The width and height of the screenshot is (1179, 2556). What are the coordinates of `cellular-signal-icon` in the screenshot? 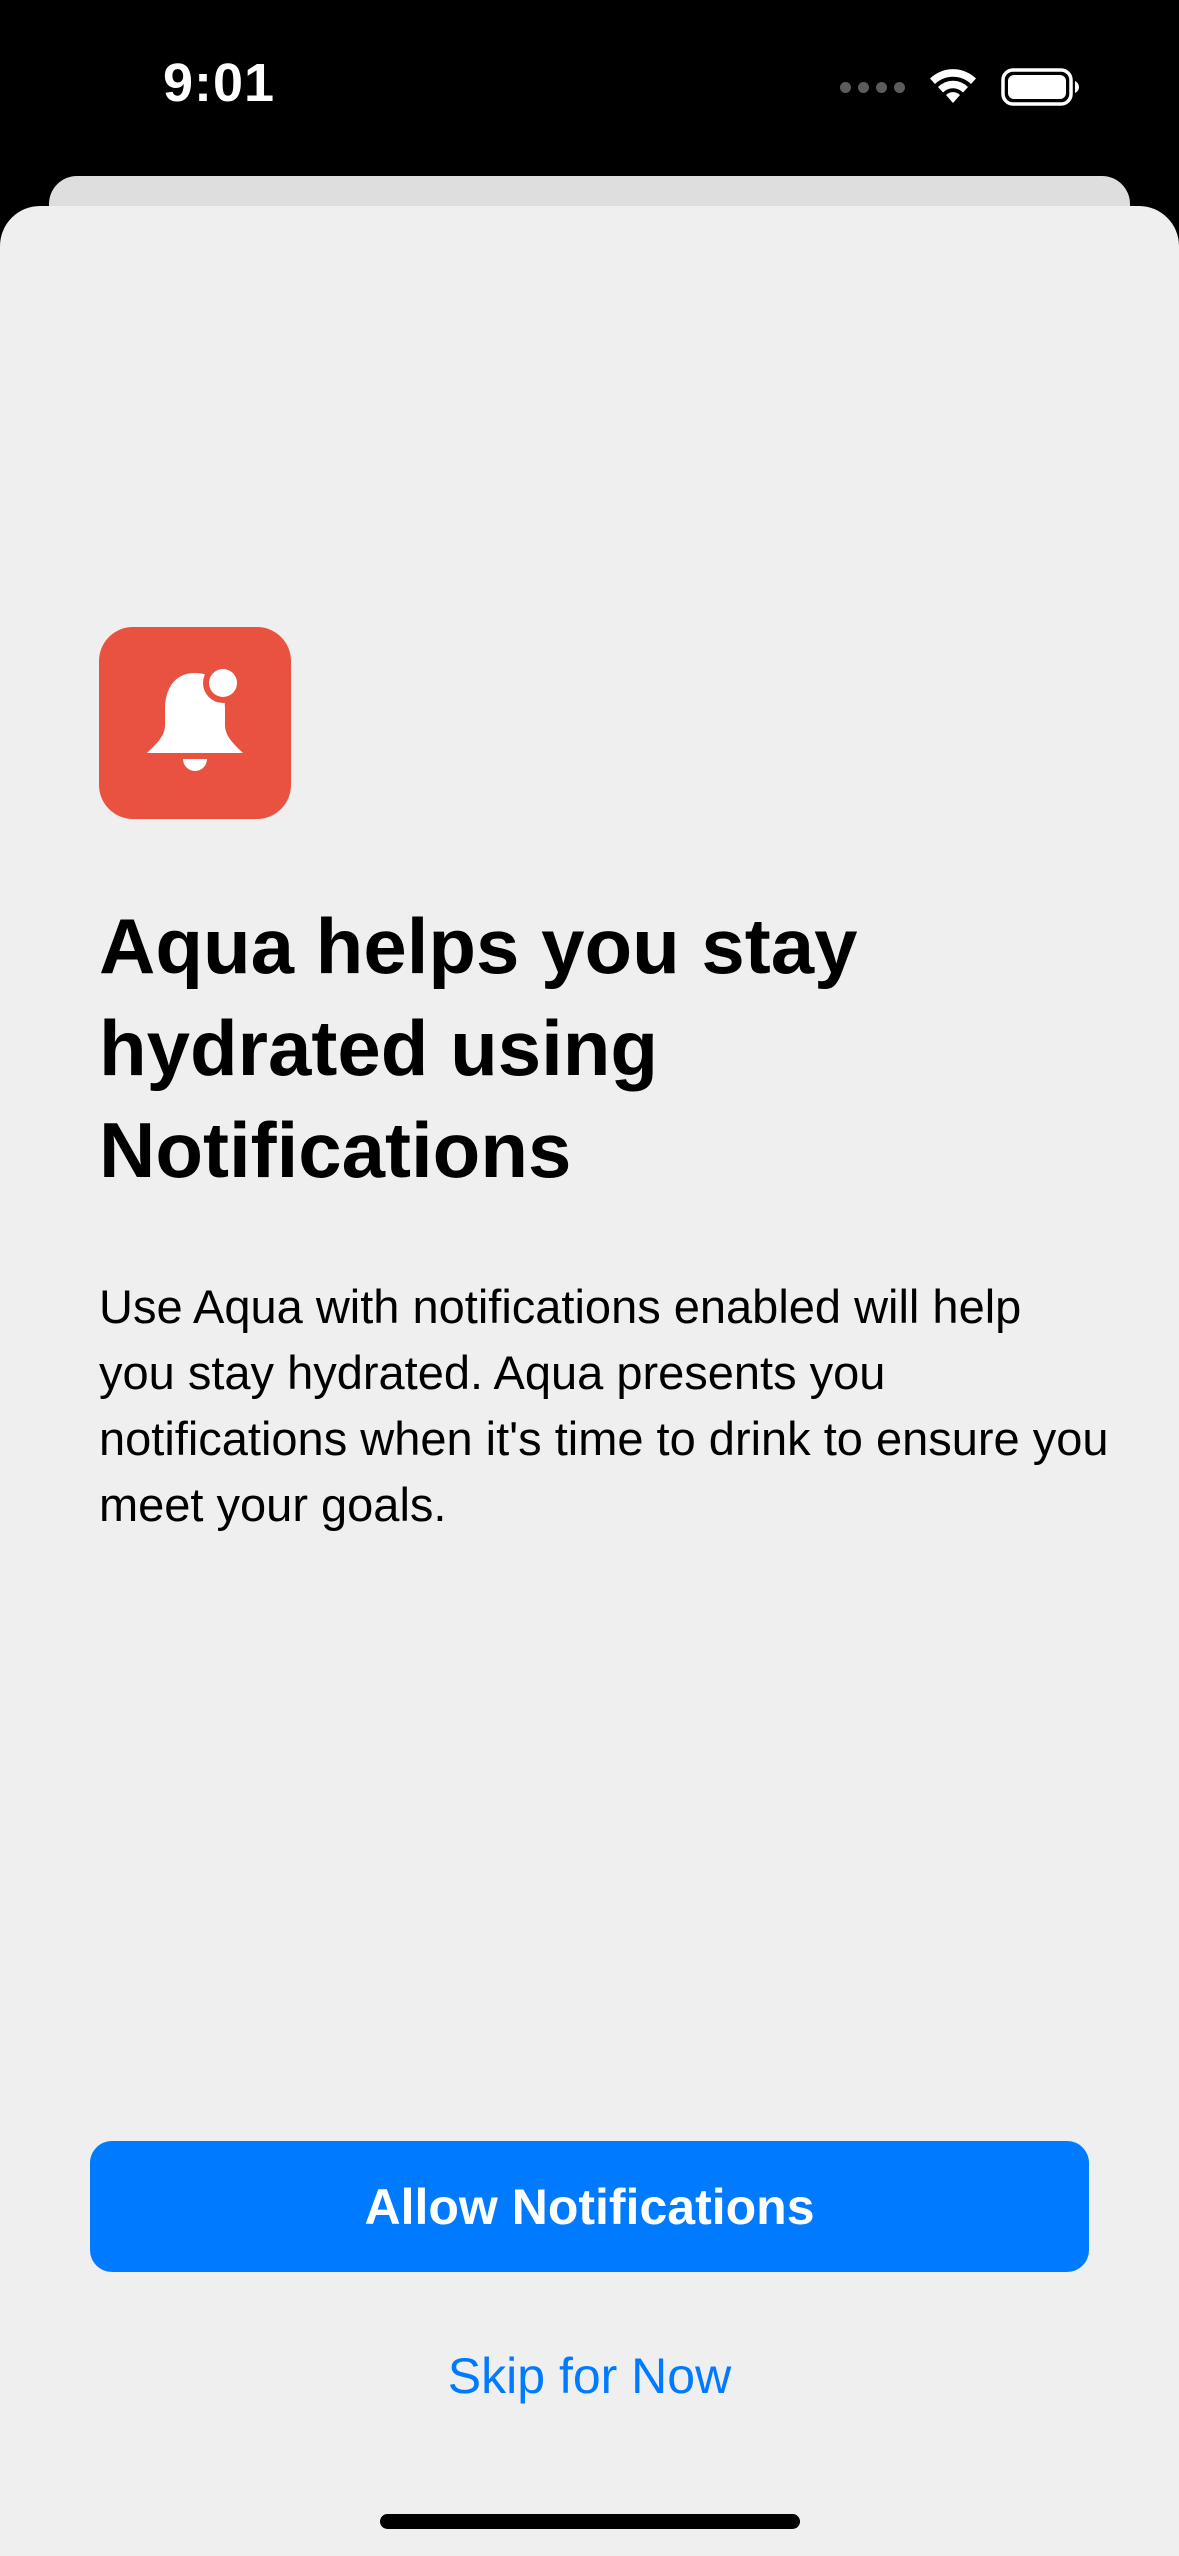 It's located at (872, 87).